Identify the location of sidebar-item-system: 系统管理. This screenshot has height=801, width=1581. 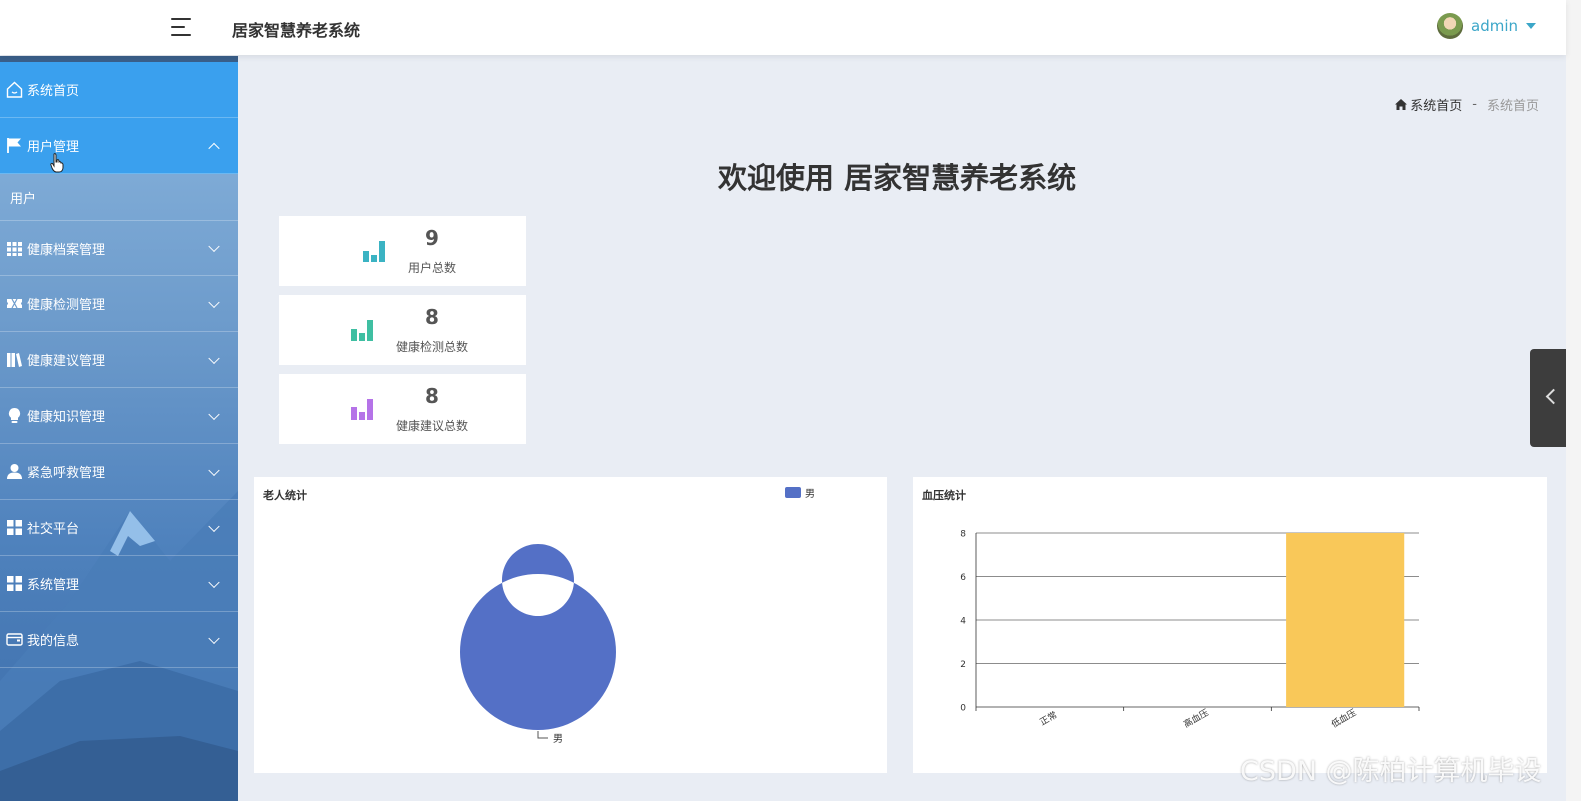
(119, 584).